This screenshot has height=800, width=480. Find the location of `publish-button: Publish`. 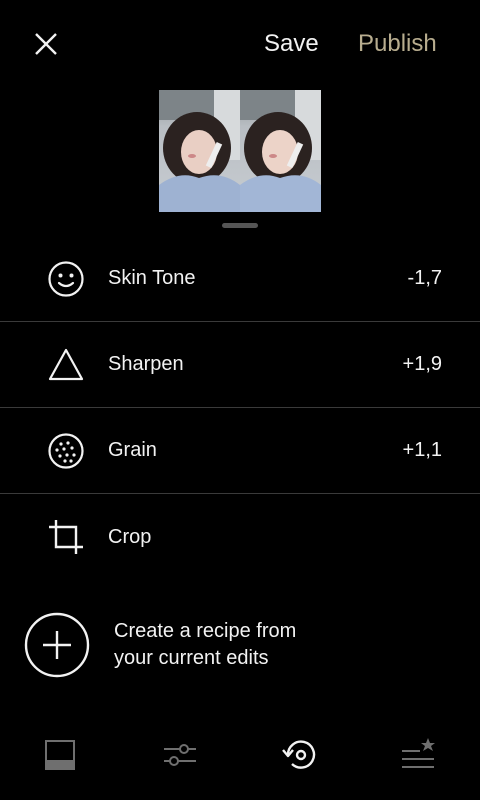

publish-button: Publish is located at coordinates (397, 44).